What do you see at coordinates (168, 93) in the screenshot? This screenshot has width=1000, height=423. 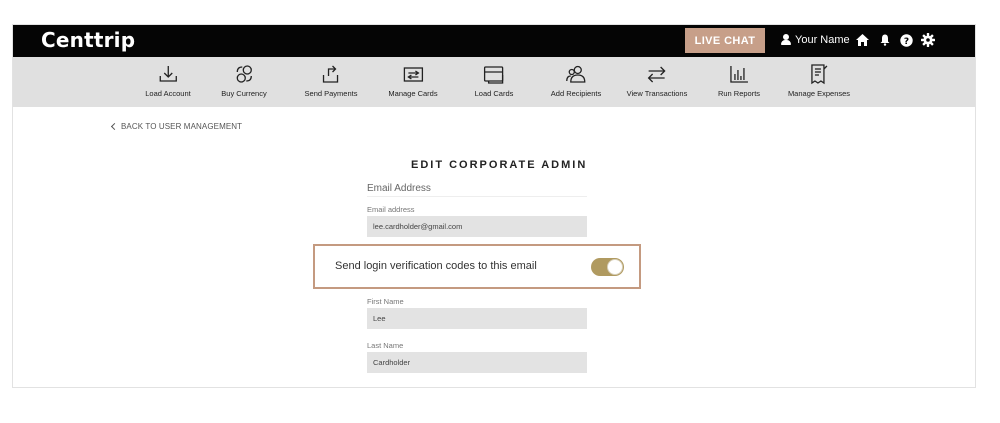 I see `nav-label: Load Account` at bounding box center [168, 93].